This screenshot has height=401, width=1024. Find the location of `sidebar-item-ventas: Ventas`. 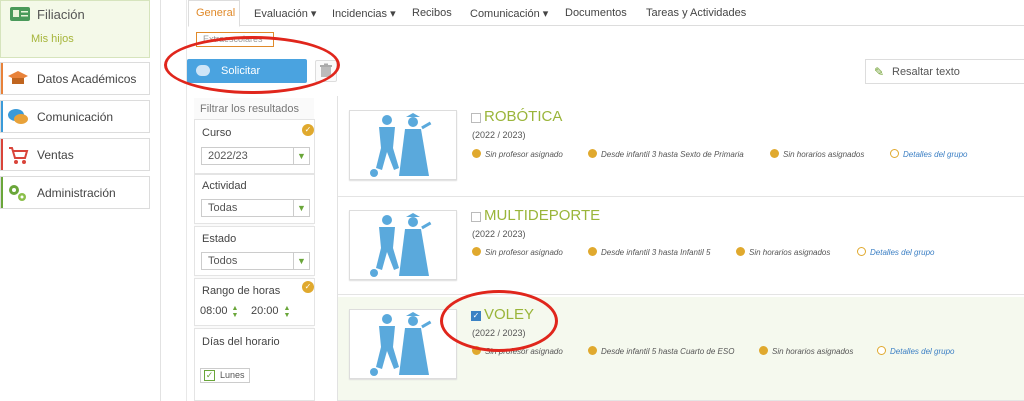

sidebar-item-ventas: Ventas is located at coordinates (75, 154).